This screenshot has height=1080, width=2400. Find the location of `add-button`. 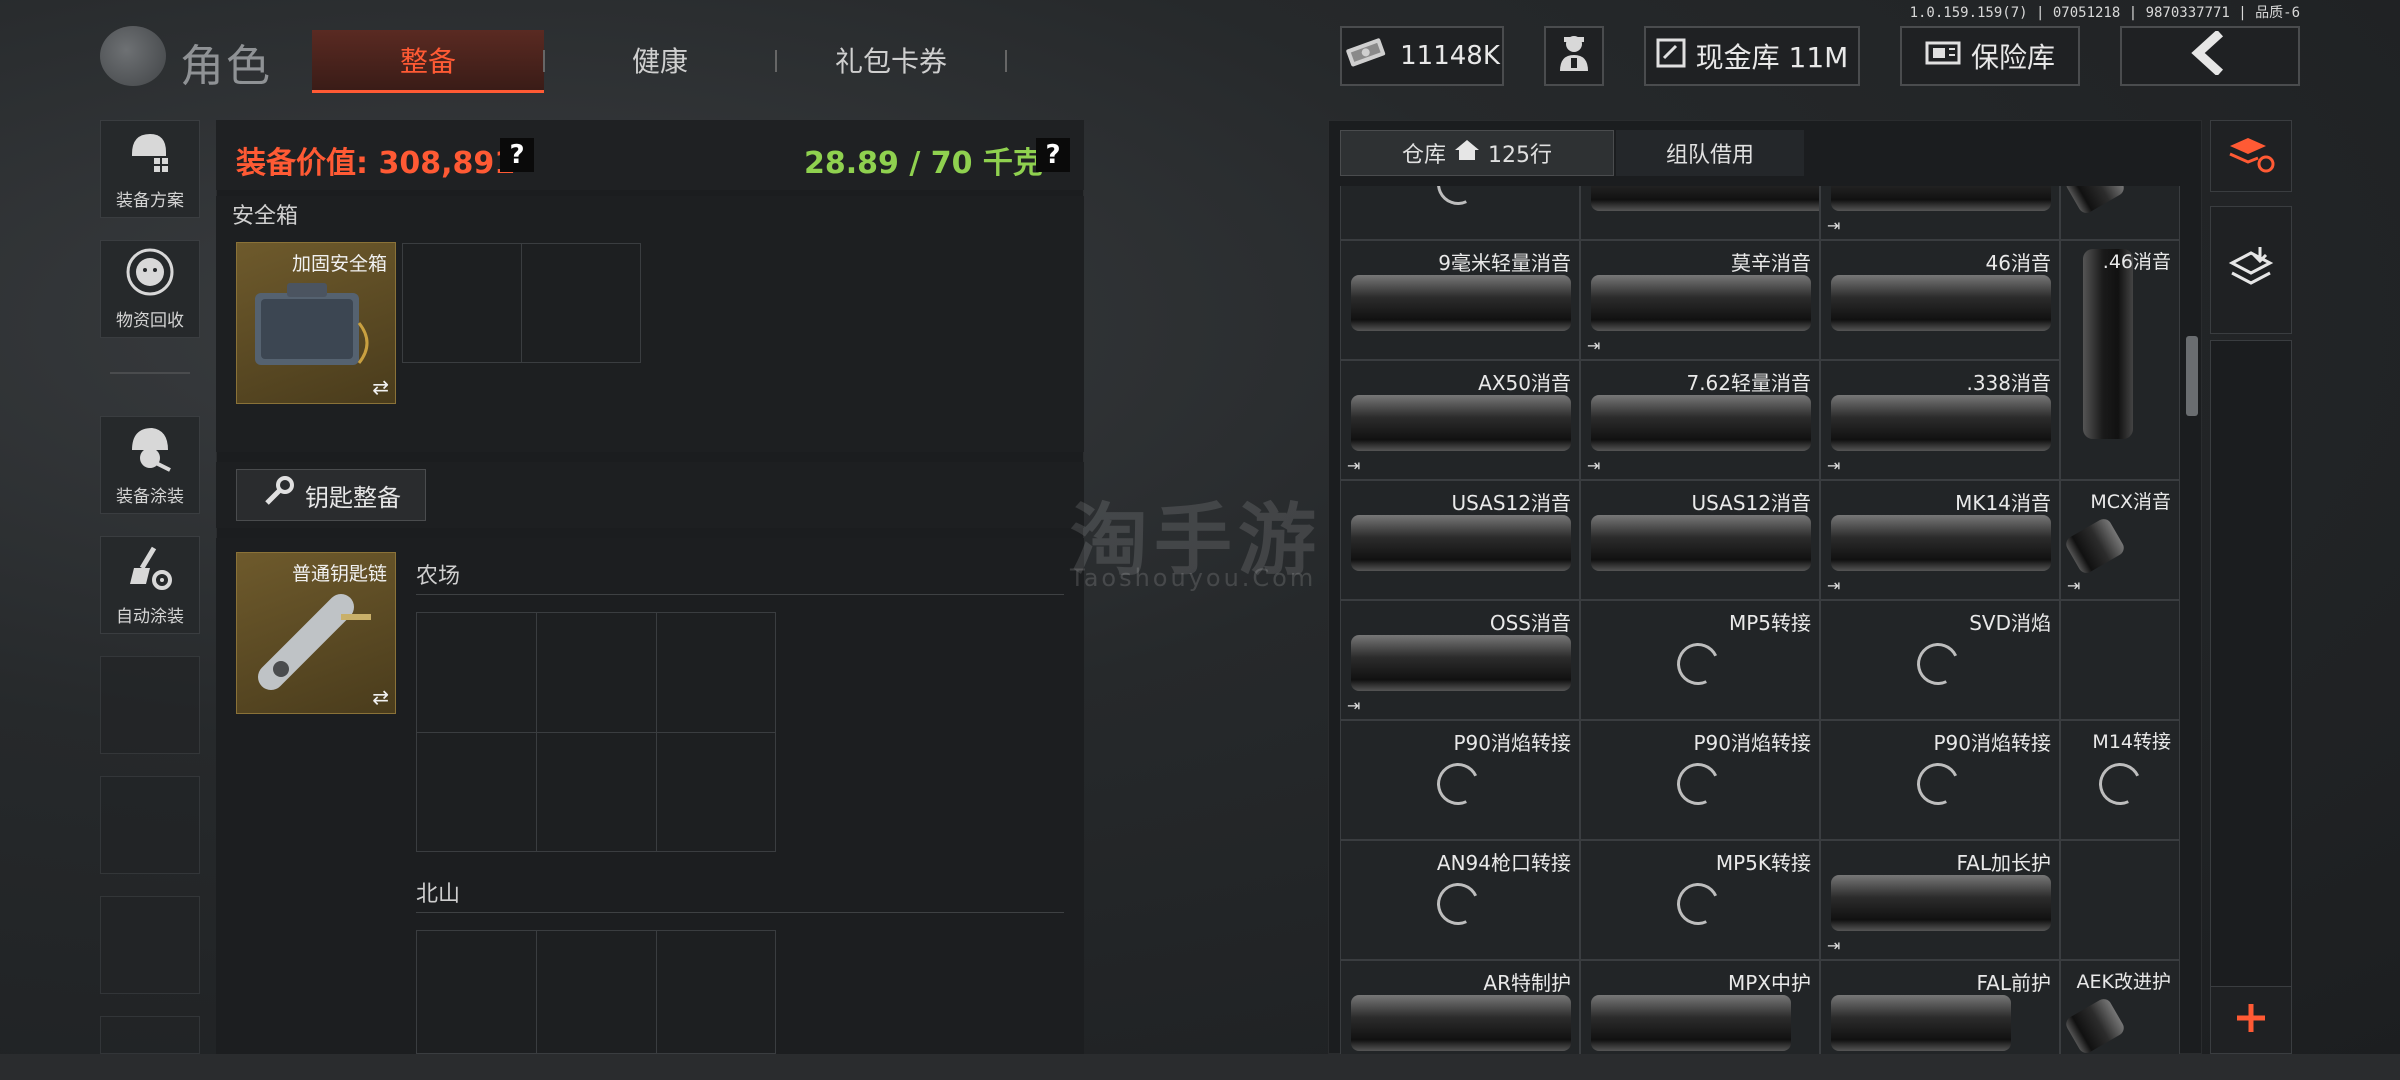

add-button is located at coordinates (2251, 1020).